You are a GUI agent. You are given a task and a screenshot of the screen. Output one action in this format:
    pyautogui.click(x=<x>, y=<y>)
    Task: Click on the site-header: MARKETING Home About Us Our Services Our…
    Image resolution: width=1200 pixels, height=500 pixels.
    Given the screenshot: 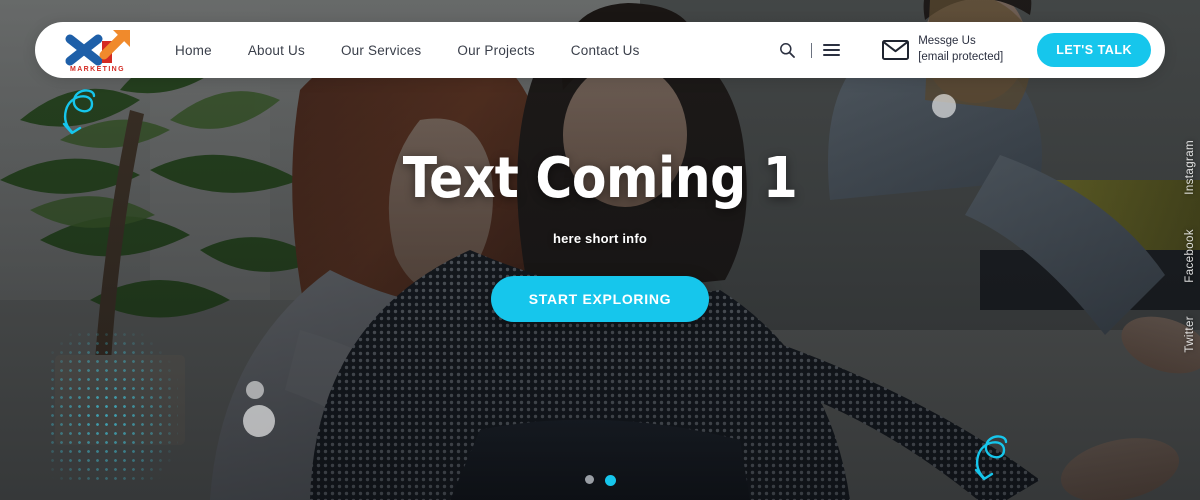 What is the action you would take?
    pyautogui.click(x=600, y=50)
    